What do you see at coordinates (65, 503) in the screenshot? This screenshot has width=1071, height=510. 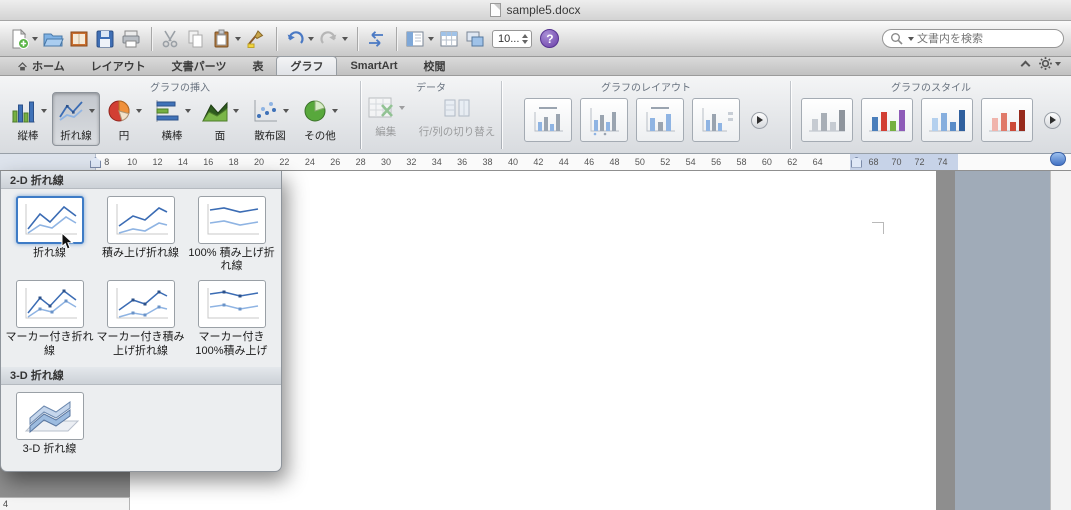 I see `horizontal-scrollbar: 4` at bounding box center [65, 503].